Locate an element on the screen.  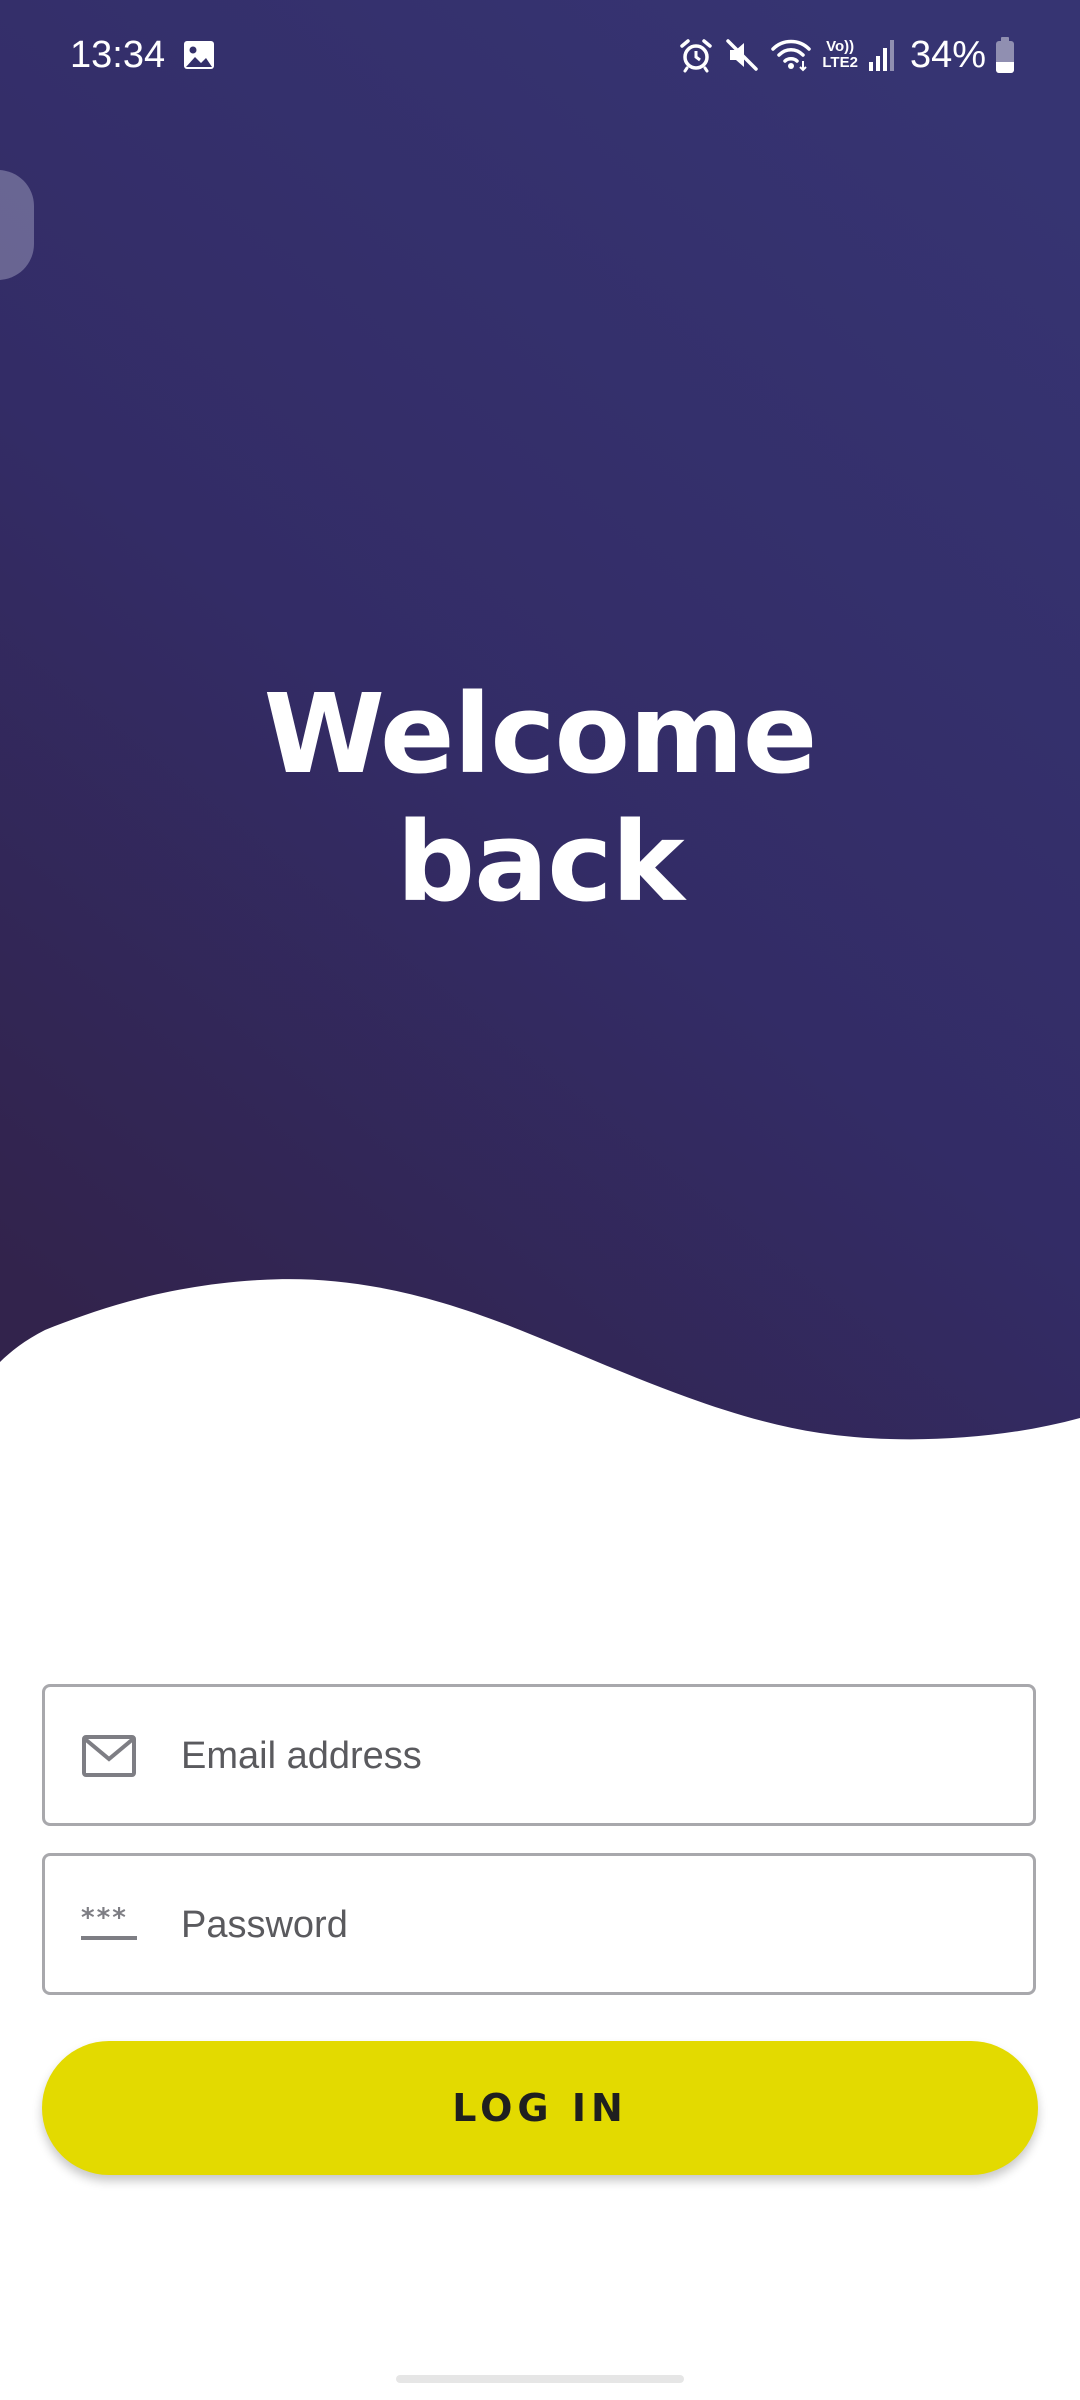
wifi-icon is located at coordinates (791, 55).